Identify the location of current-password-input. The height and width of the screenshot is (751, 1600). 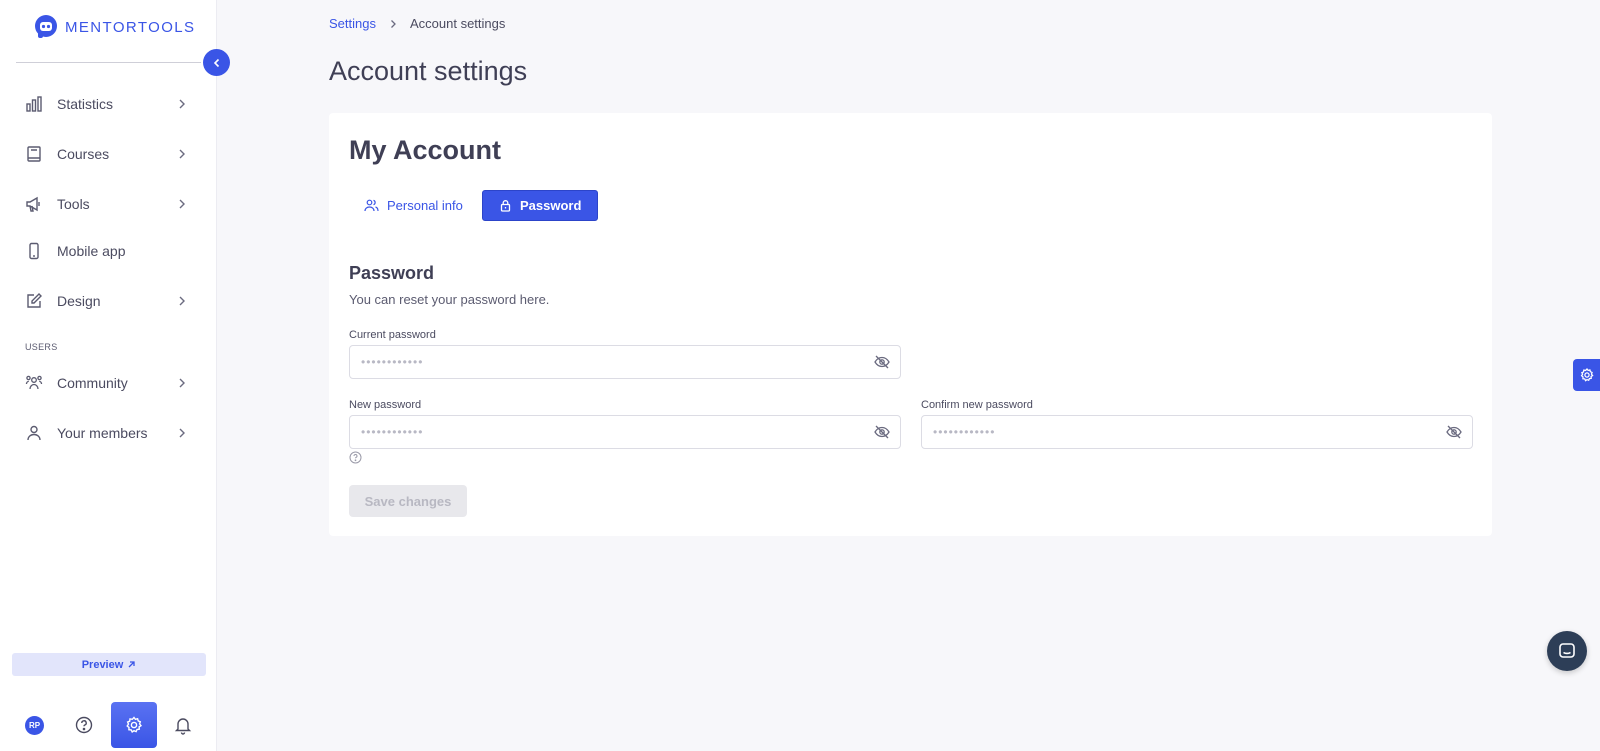
(611, 362).